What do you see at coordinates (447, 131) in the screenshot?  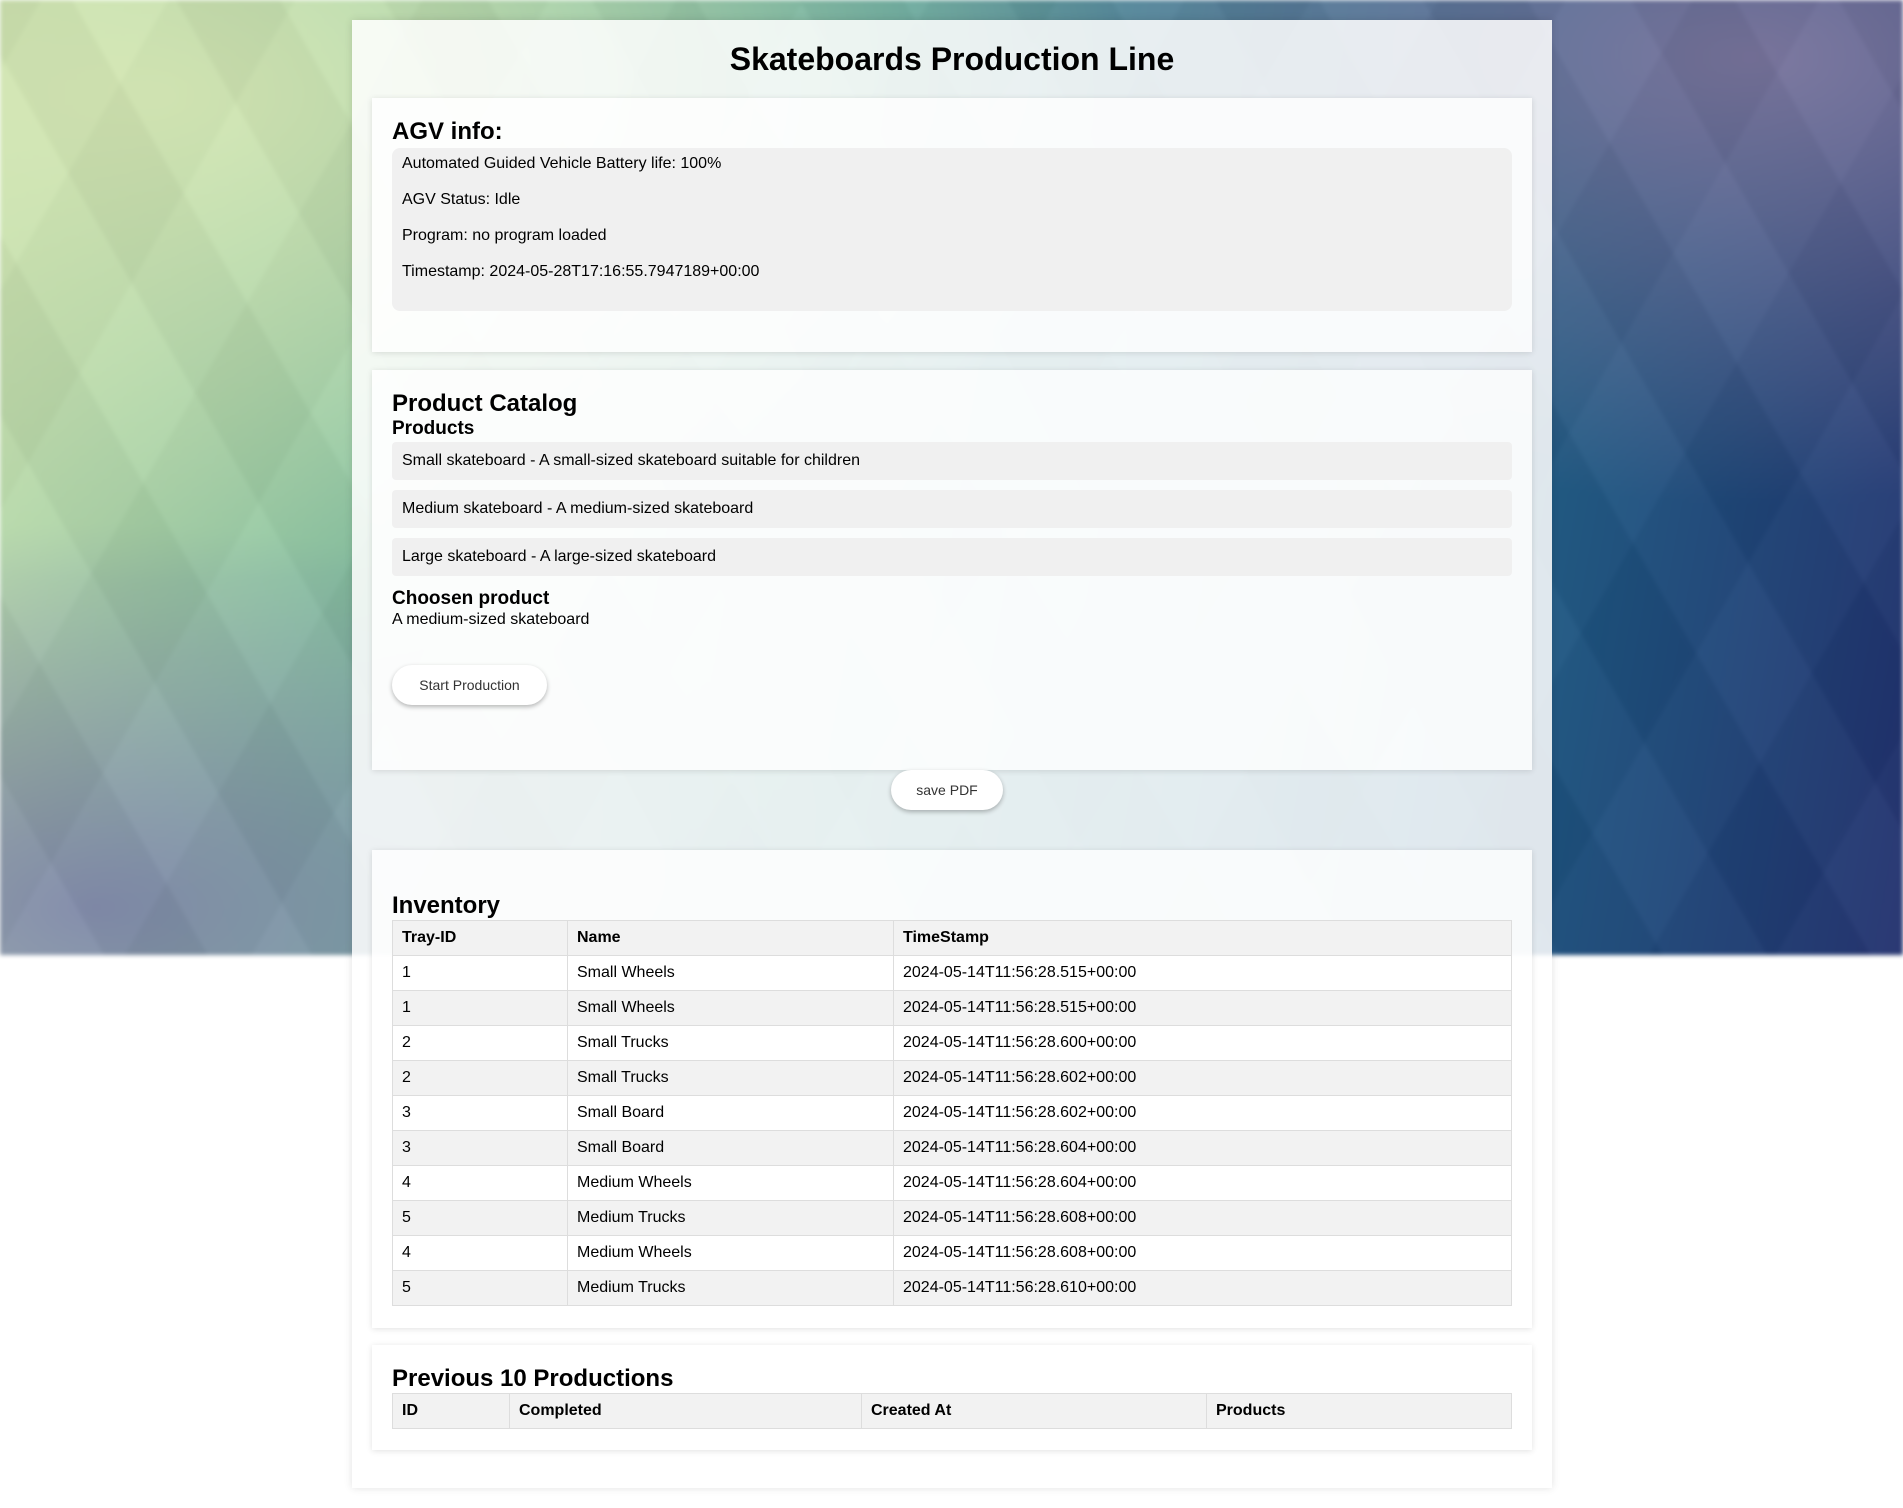 I see `agv-heading: AGV info:` at bounding box center [447, 131].